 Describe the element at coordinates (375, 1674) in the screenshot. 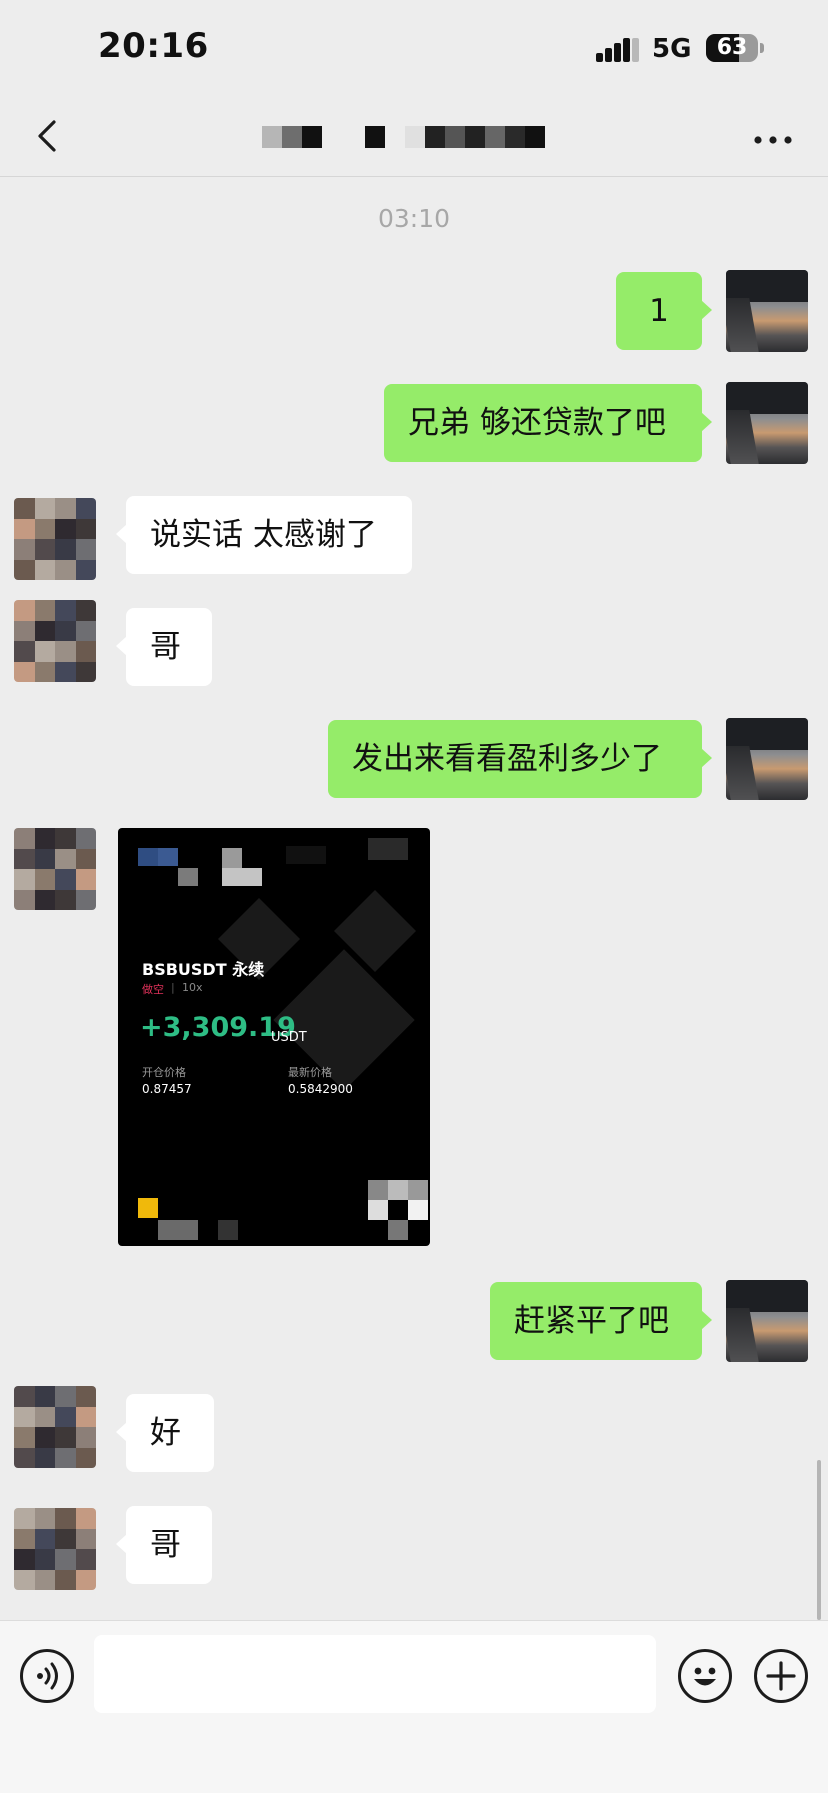

I see `message-input` at that location.